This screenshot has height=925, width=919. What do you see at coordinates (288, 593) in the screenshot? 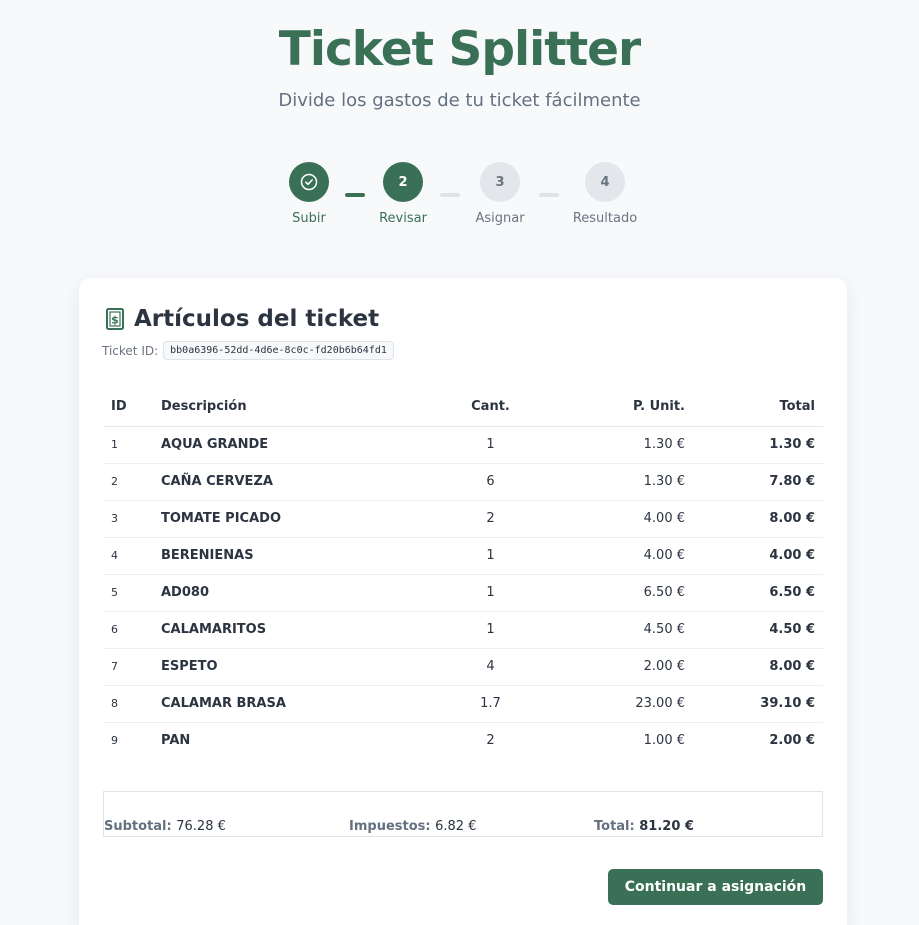
I see `cell-description: AD080` at bounding box center [288, 593].